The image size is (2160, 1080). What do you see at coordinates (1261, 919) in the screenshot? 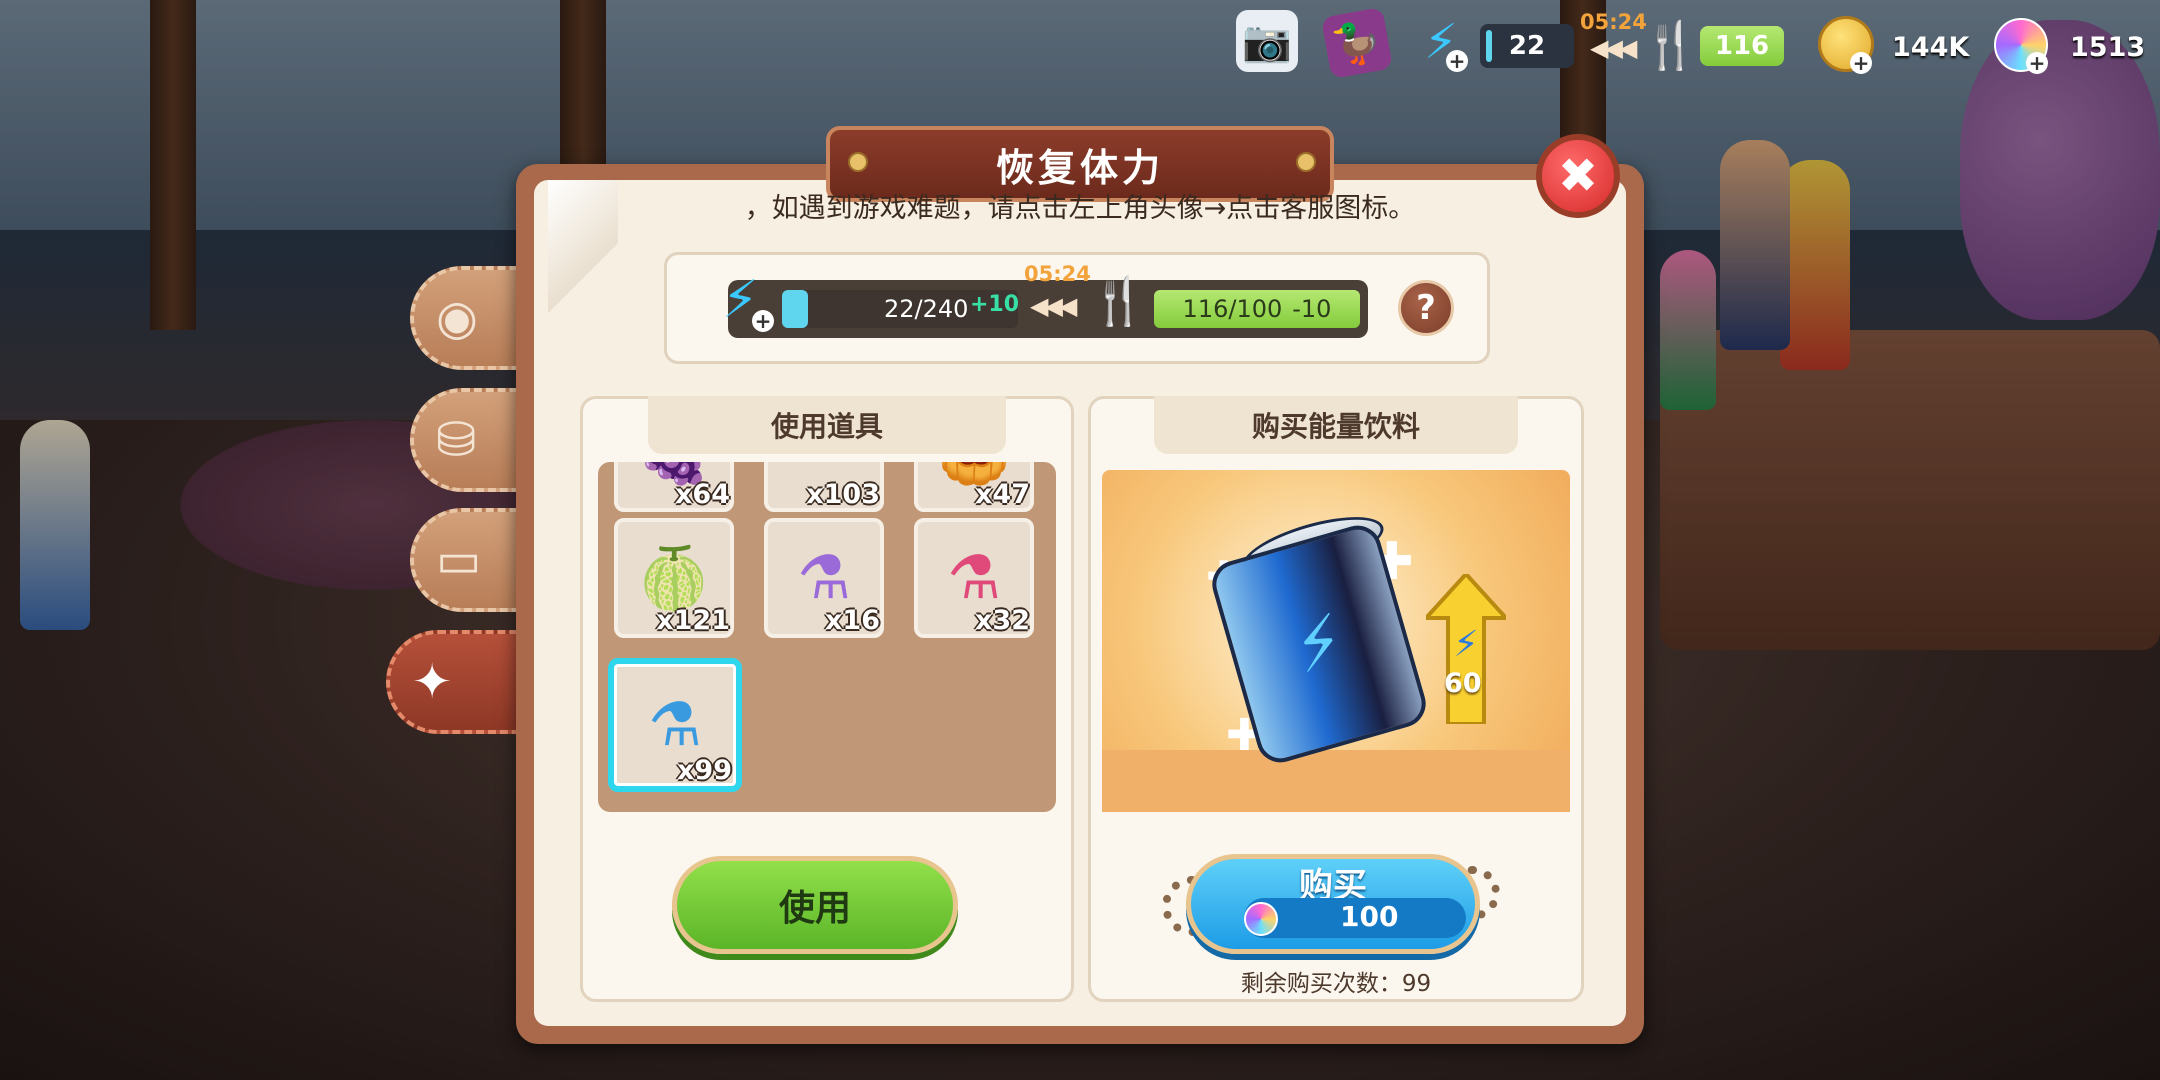
I see `gem-icon` at bounding box center [1261, 919].